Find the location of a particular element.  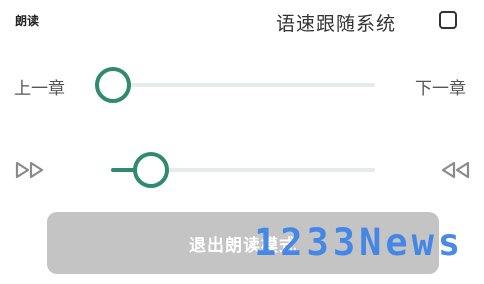

speed-slider-thumb is located at coordinates (150, 170).